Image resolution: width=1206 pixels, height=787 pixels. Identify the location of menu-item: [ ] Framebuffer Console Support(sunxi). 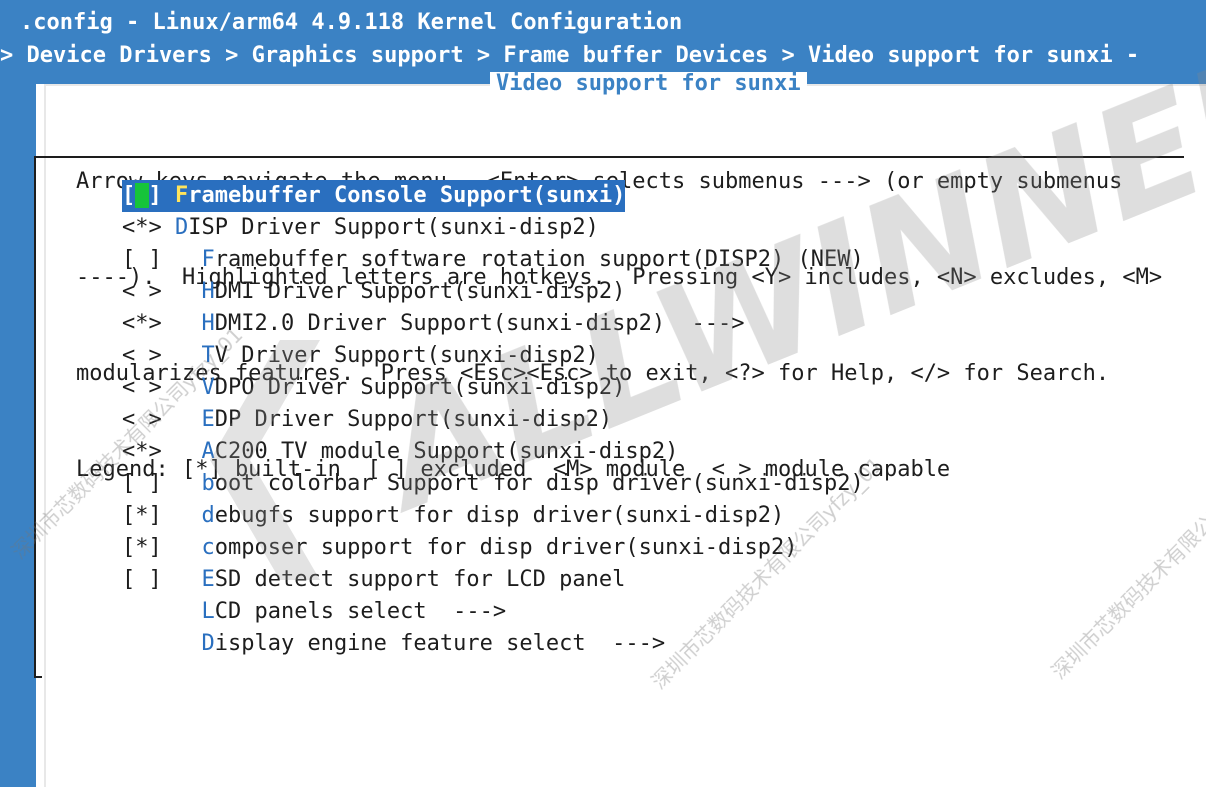
(642, 196).